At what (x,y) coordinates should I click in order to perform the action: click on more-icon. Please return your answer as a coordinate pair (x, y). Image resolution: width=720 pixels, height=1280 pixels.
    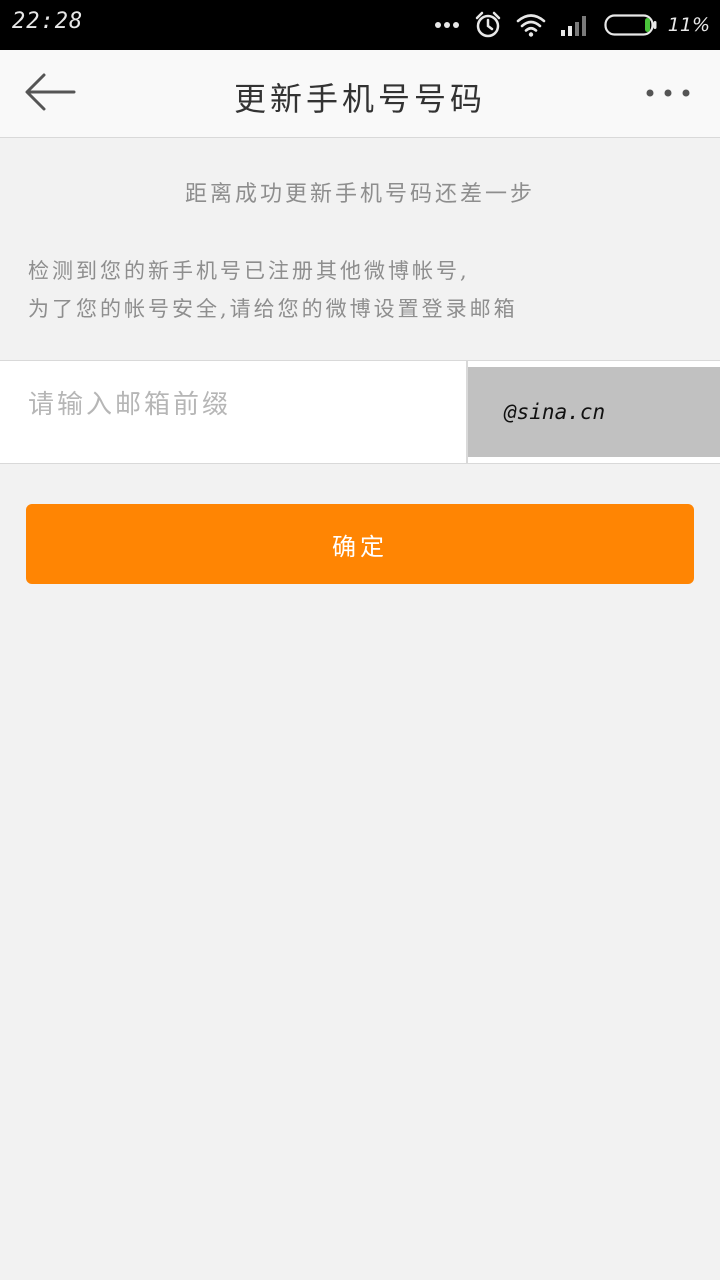
    Looking at the image, I should click on (668, 92).